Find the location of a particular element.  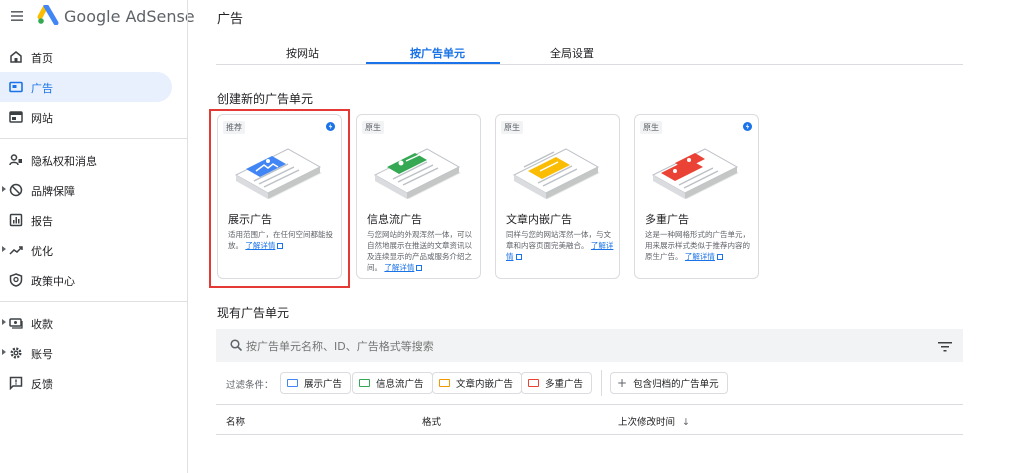

filter-chip-in-feed: 信息流广告 is located at coordinates (392, 383).